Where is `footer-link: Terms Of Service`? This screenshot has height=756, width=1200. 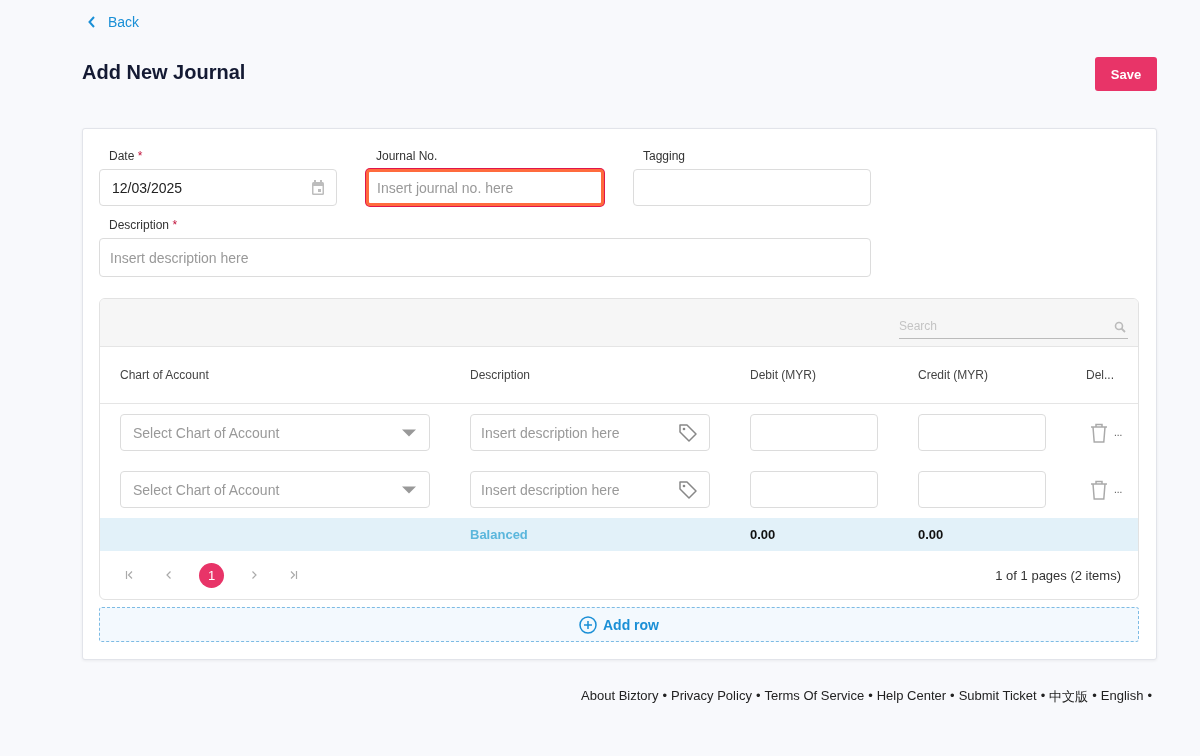
footer-link: Terms Of Service is located at coordinates (814, 697).